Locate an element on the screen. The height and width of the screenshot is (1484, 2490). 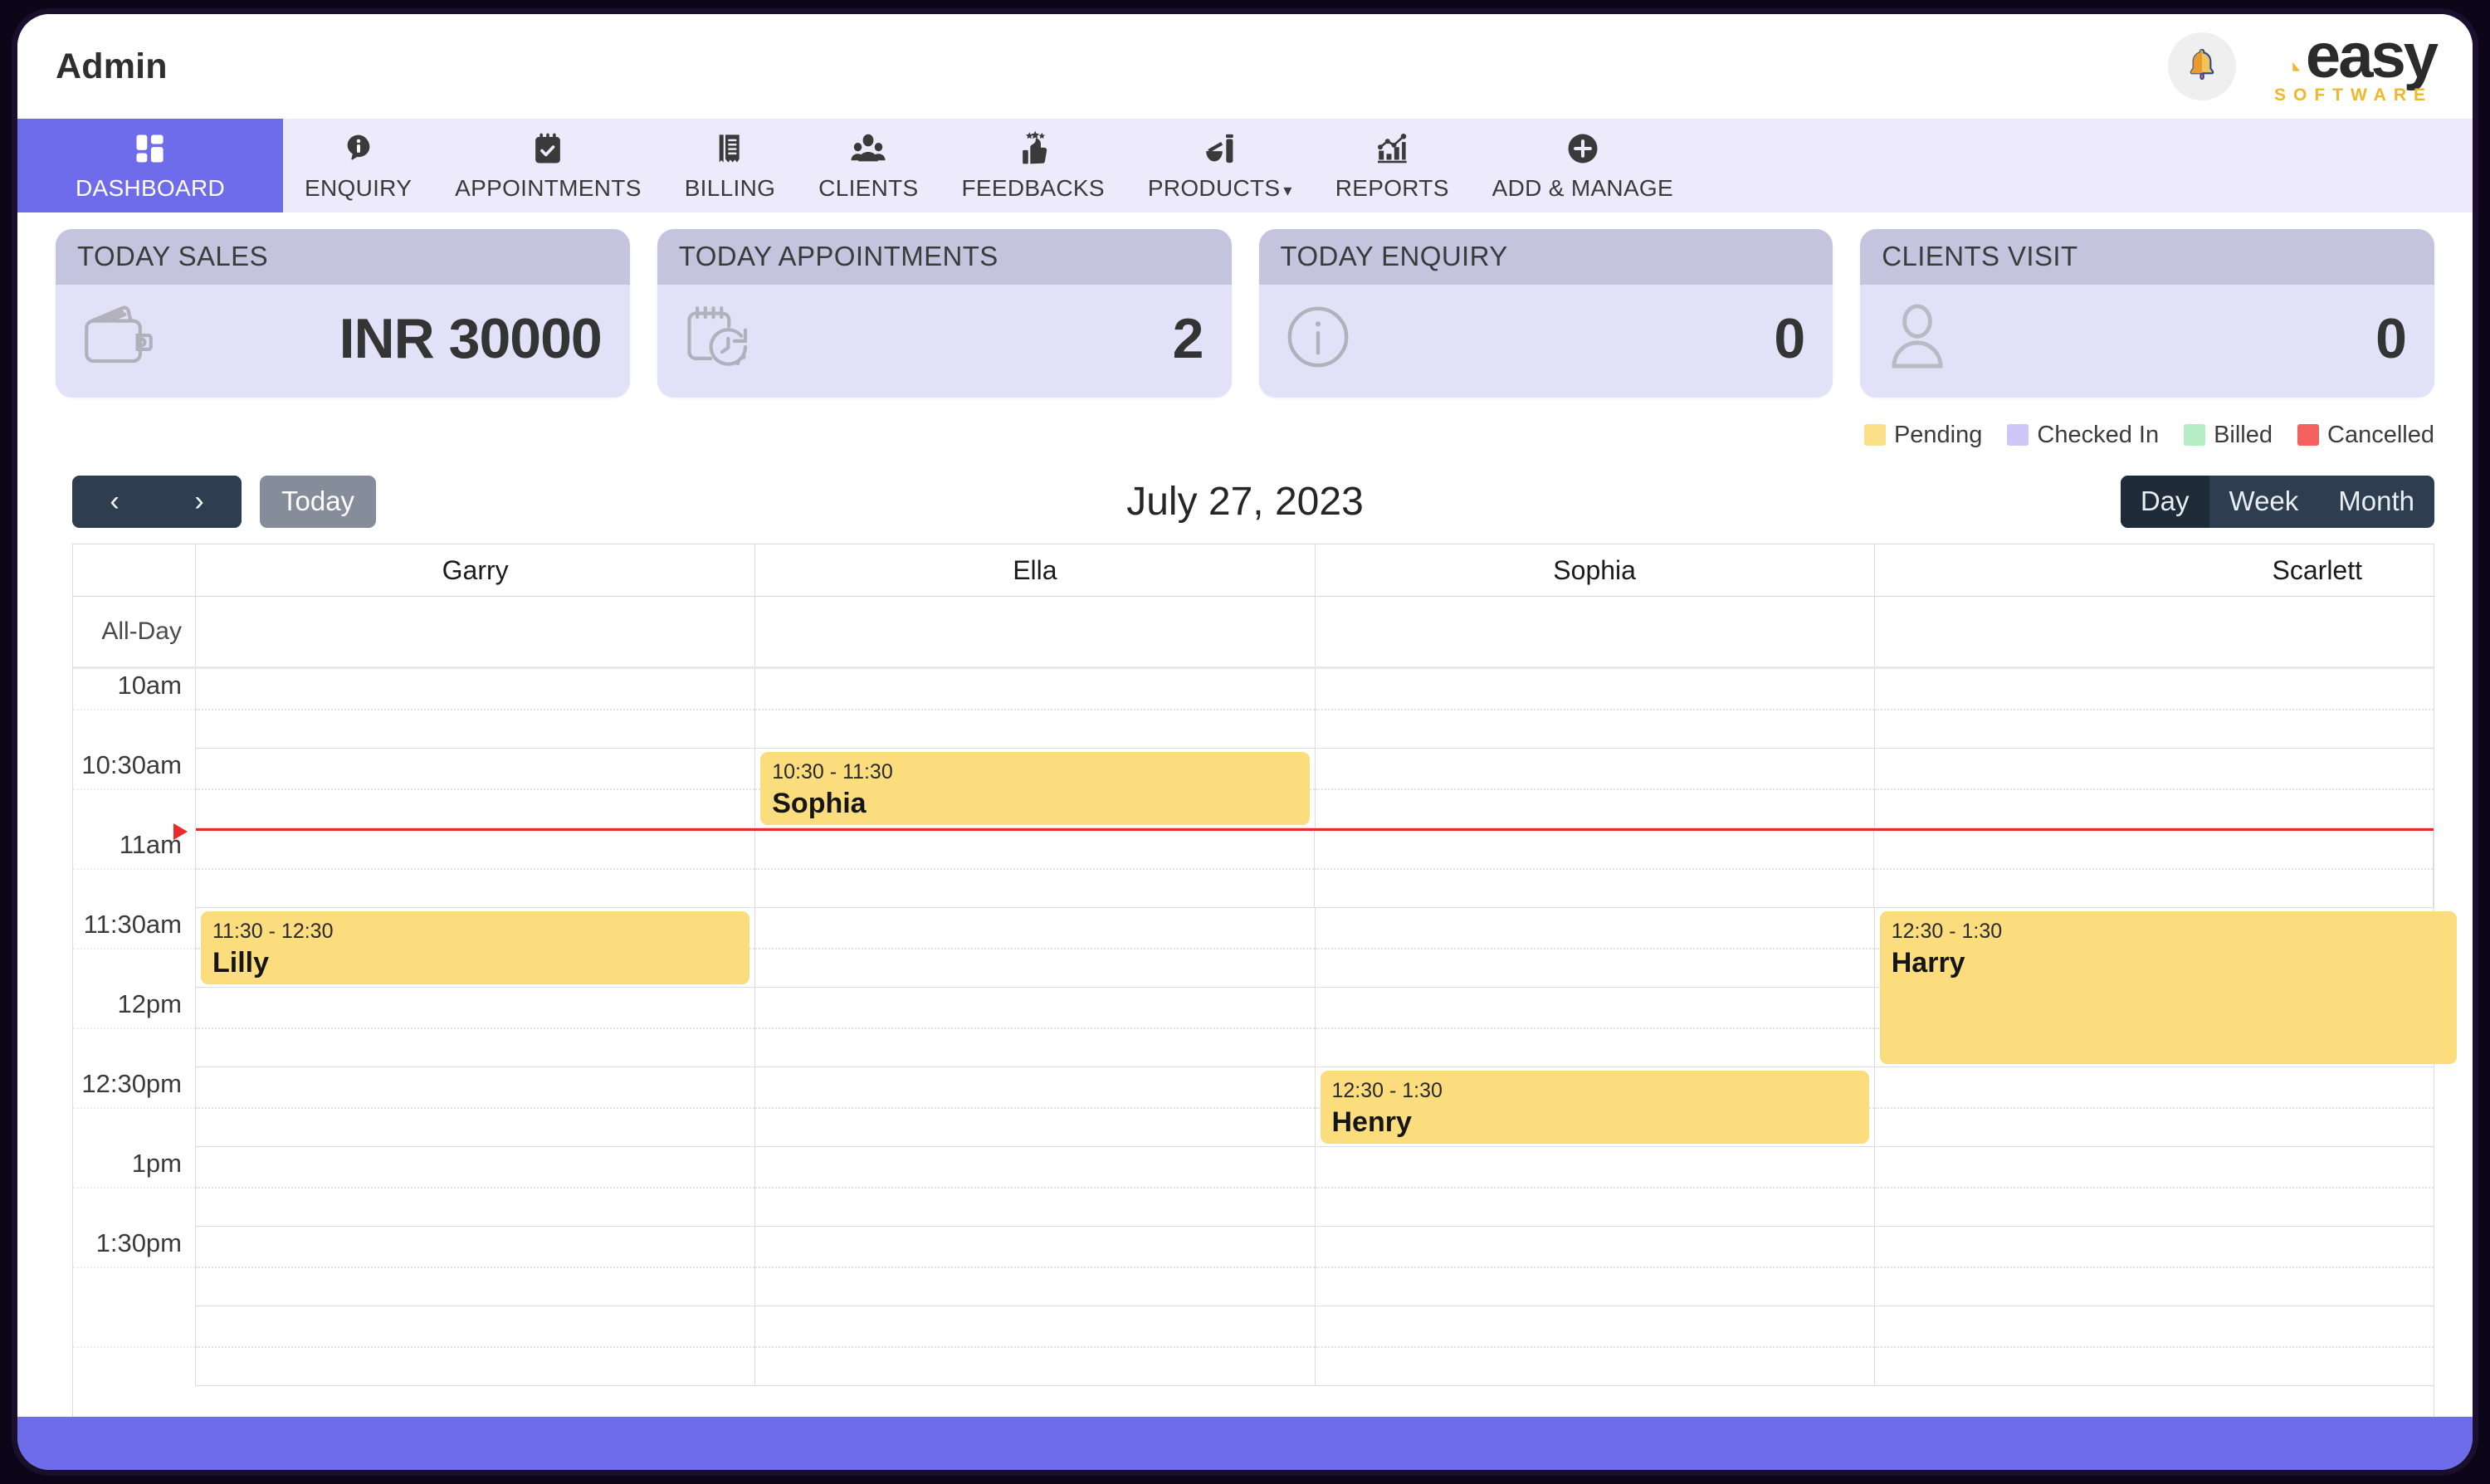
slot-cell-scarlett: 12:30 - 1:30 Harry is located at coordinates (2165, 986).